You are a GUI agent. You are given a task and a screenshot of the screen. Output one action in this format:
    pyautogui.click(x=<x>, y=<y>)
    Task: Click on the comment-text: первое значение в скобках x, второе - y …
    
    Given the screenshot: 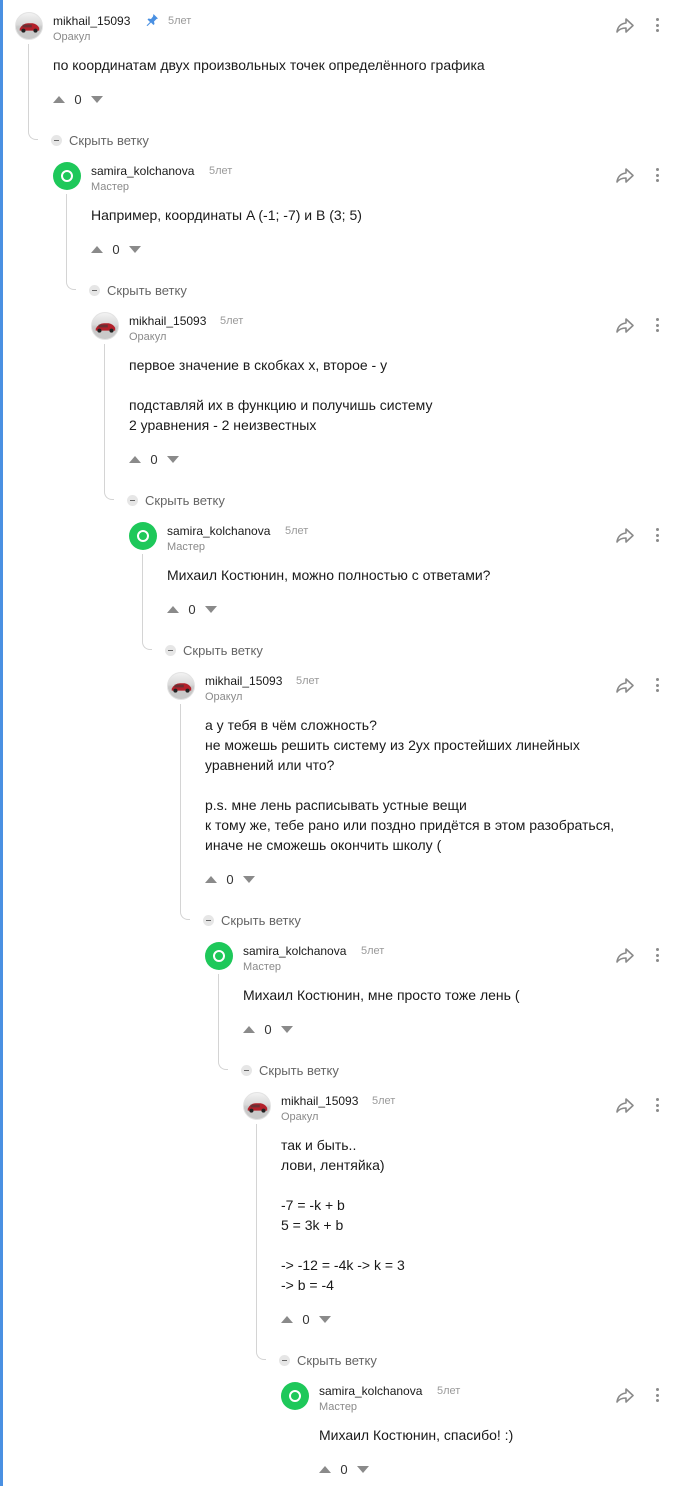 What is the action you would take?
    pyautogui.click(x=281, y=395)
    